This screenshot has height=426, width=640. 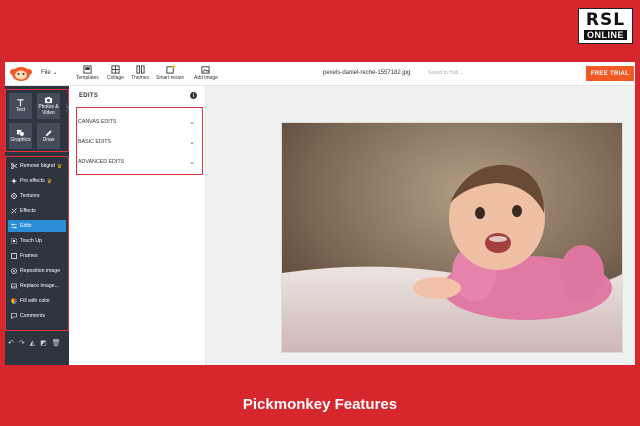 I want to click on file-menu: File ⌄, so click(x=49, y=72).